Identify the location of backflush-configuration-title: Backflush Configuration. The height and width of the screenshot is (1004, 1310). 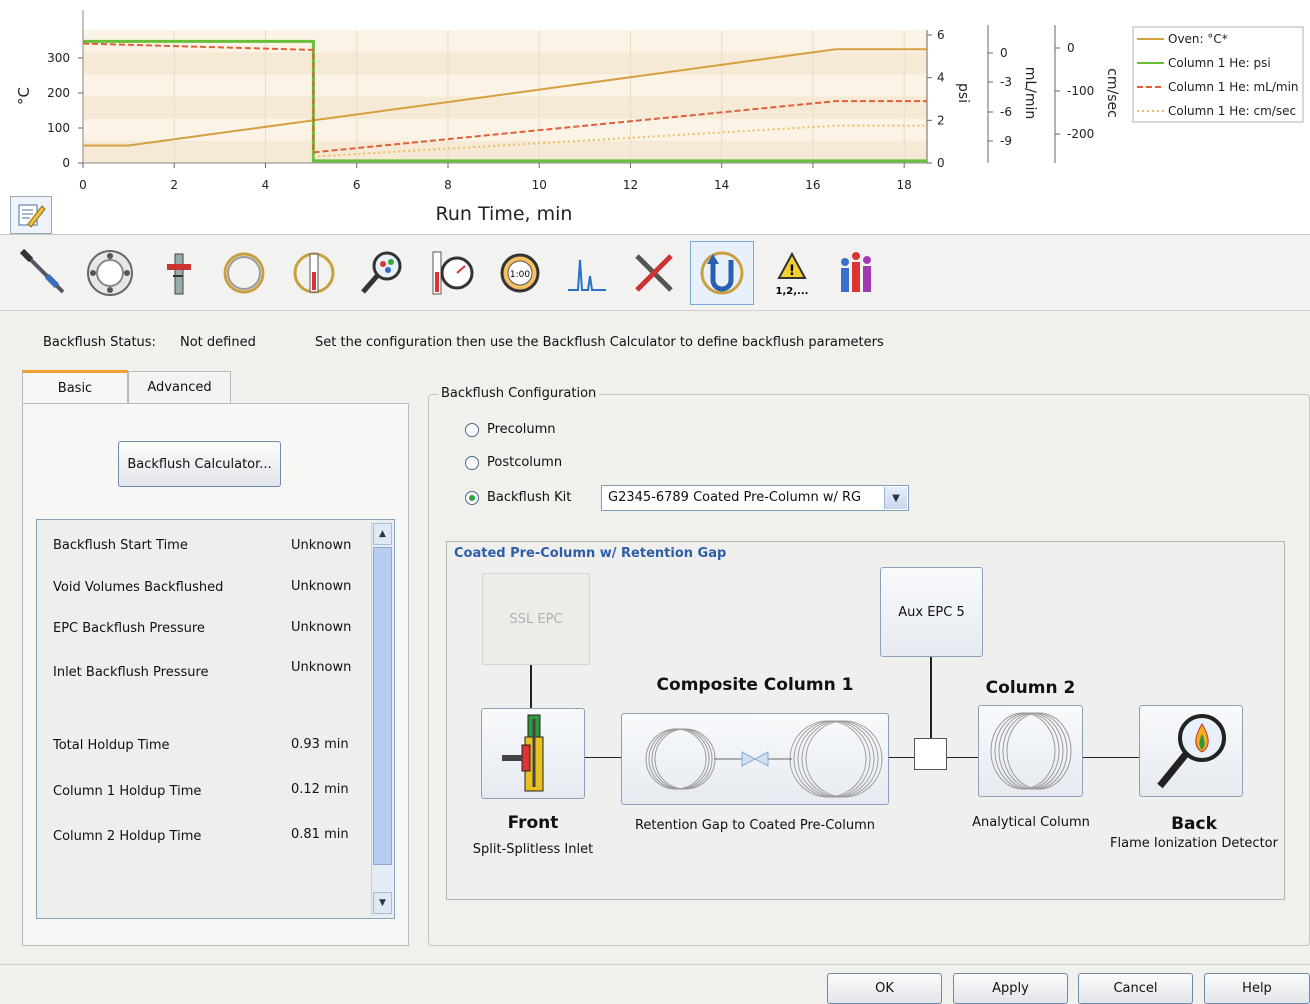
(519, 393).